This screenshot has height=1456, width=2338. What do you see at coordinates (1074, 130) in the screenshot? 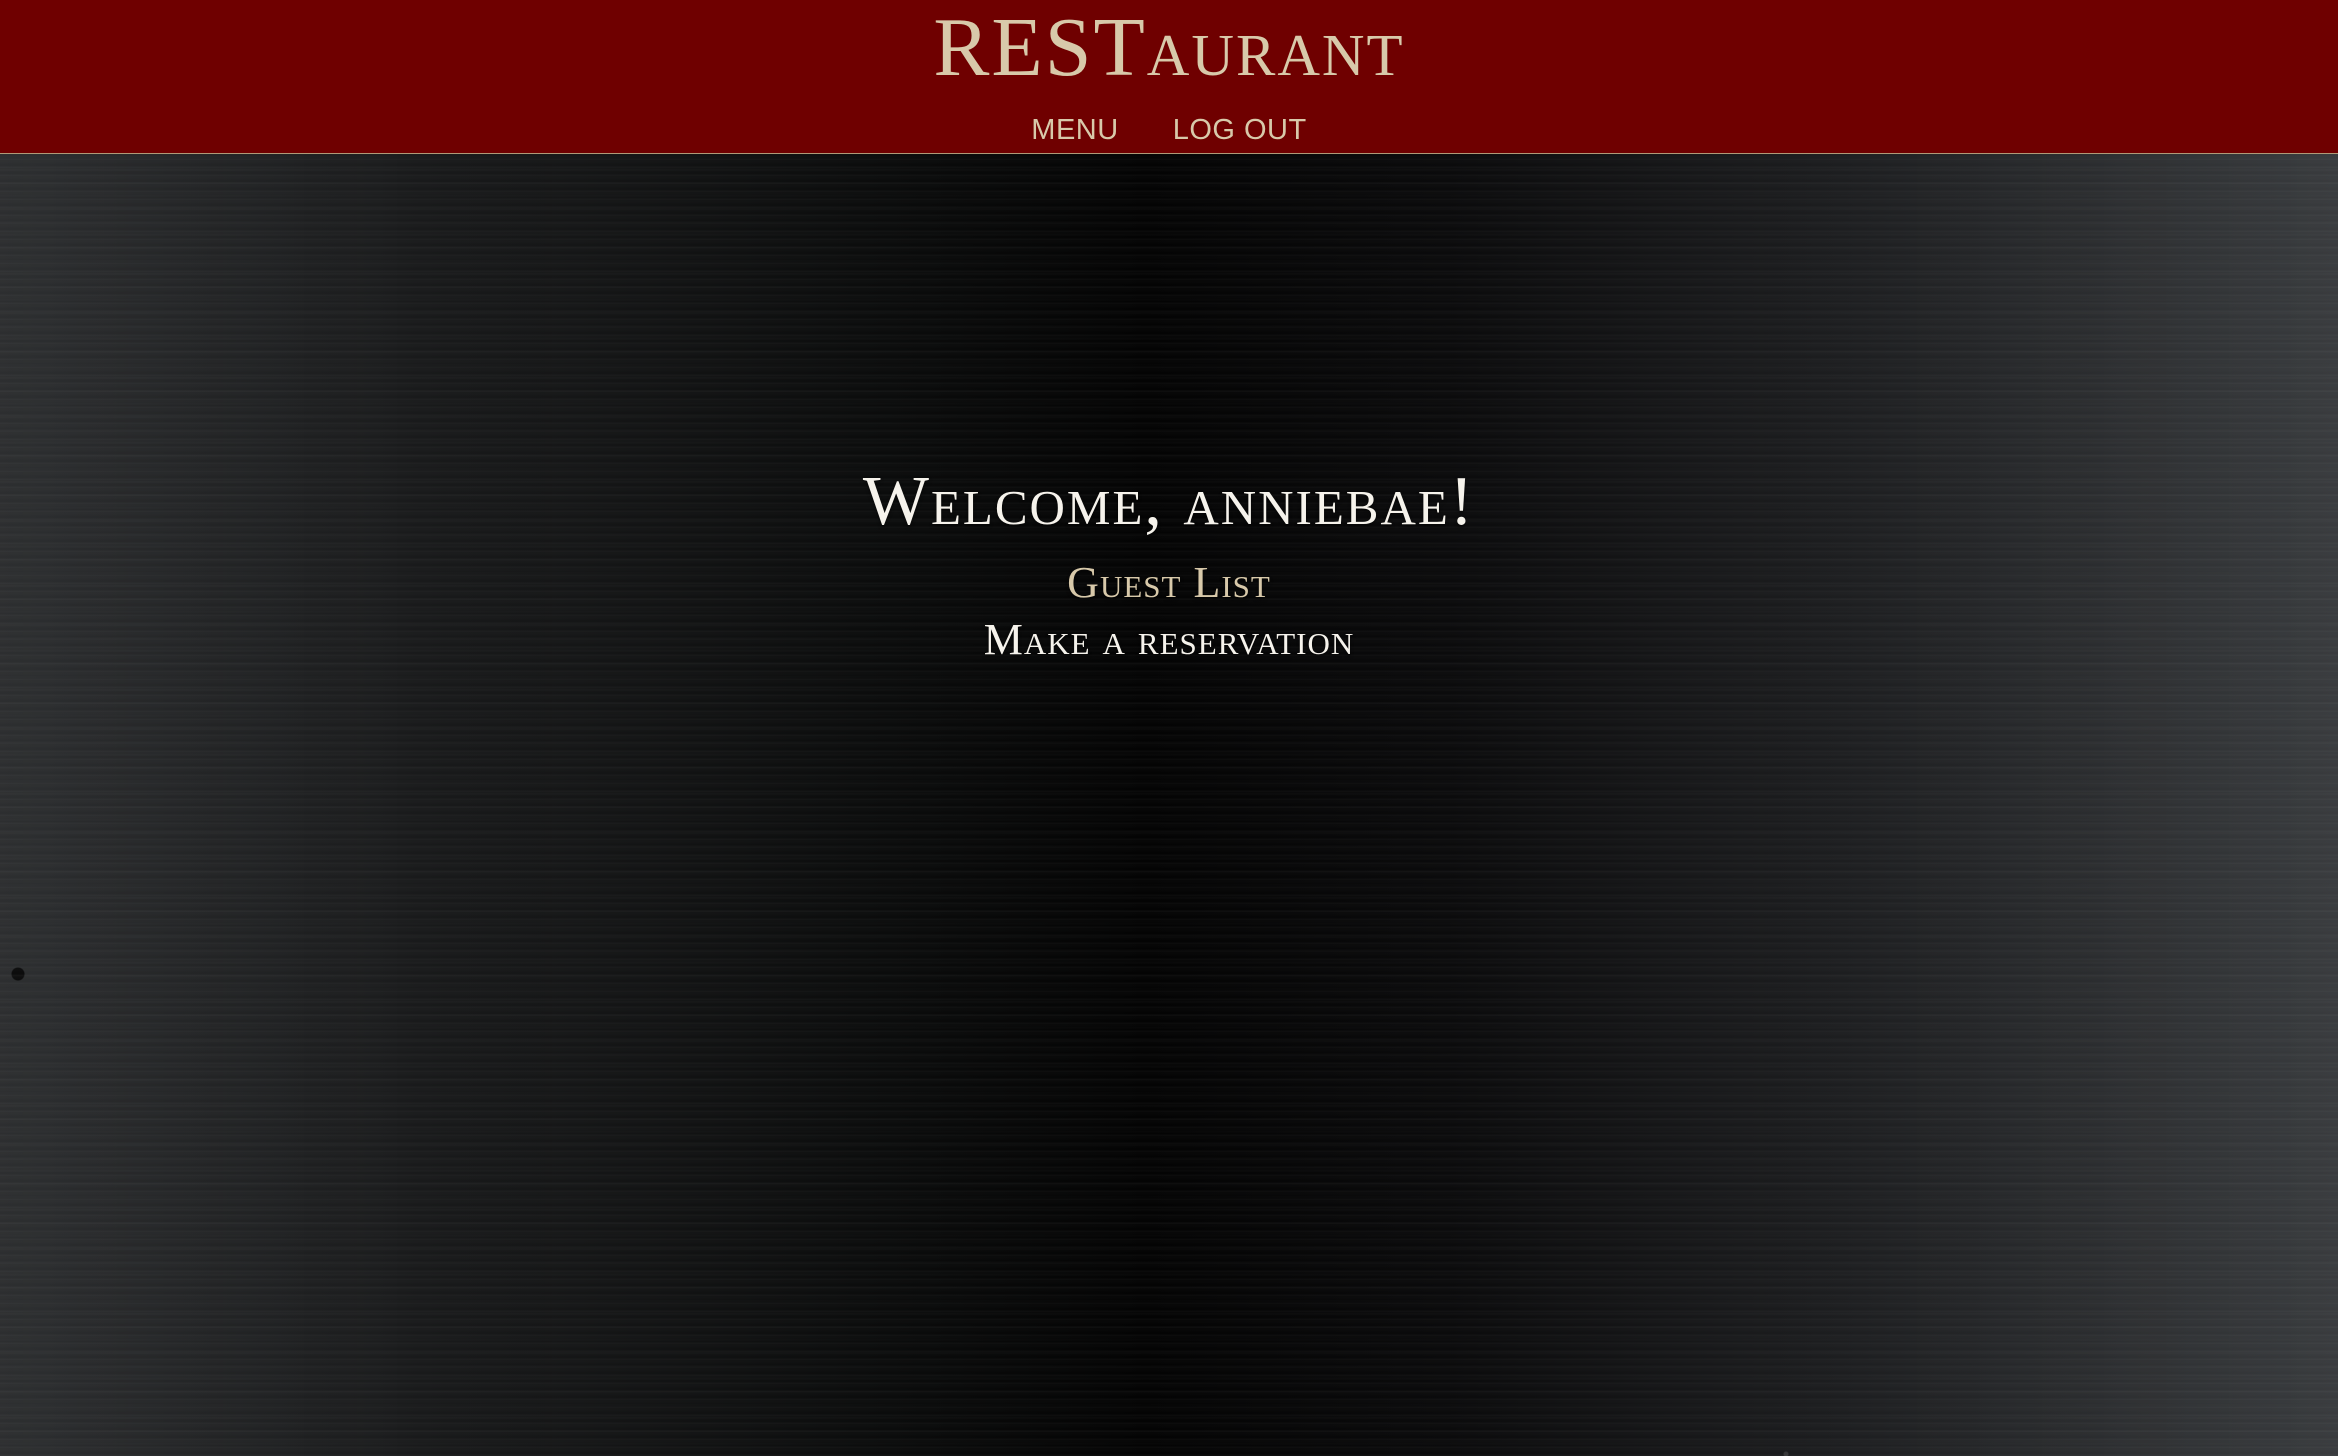
I see `nav-menu-link: MENU` at bounding box center [1074, 130].